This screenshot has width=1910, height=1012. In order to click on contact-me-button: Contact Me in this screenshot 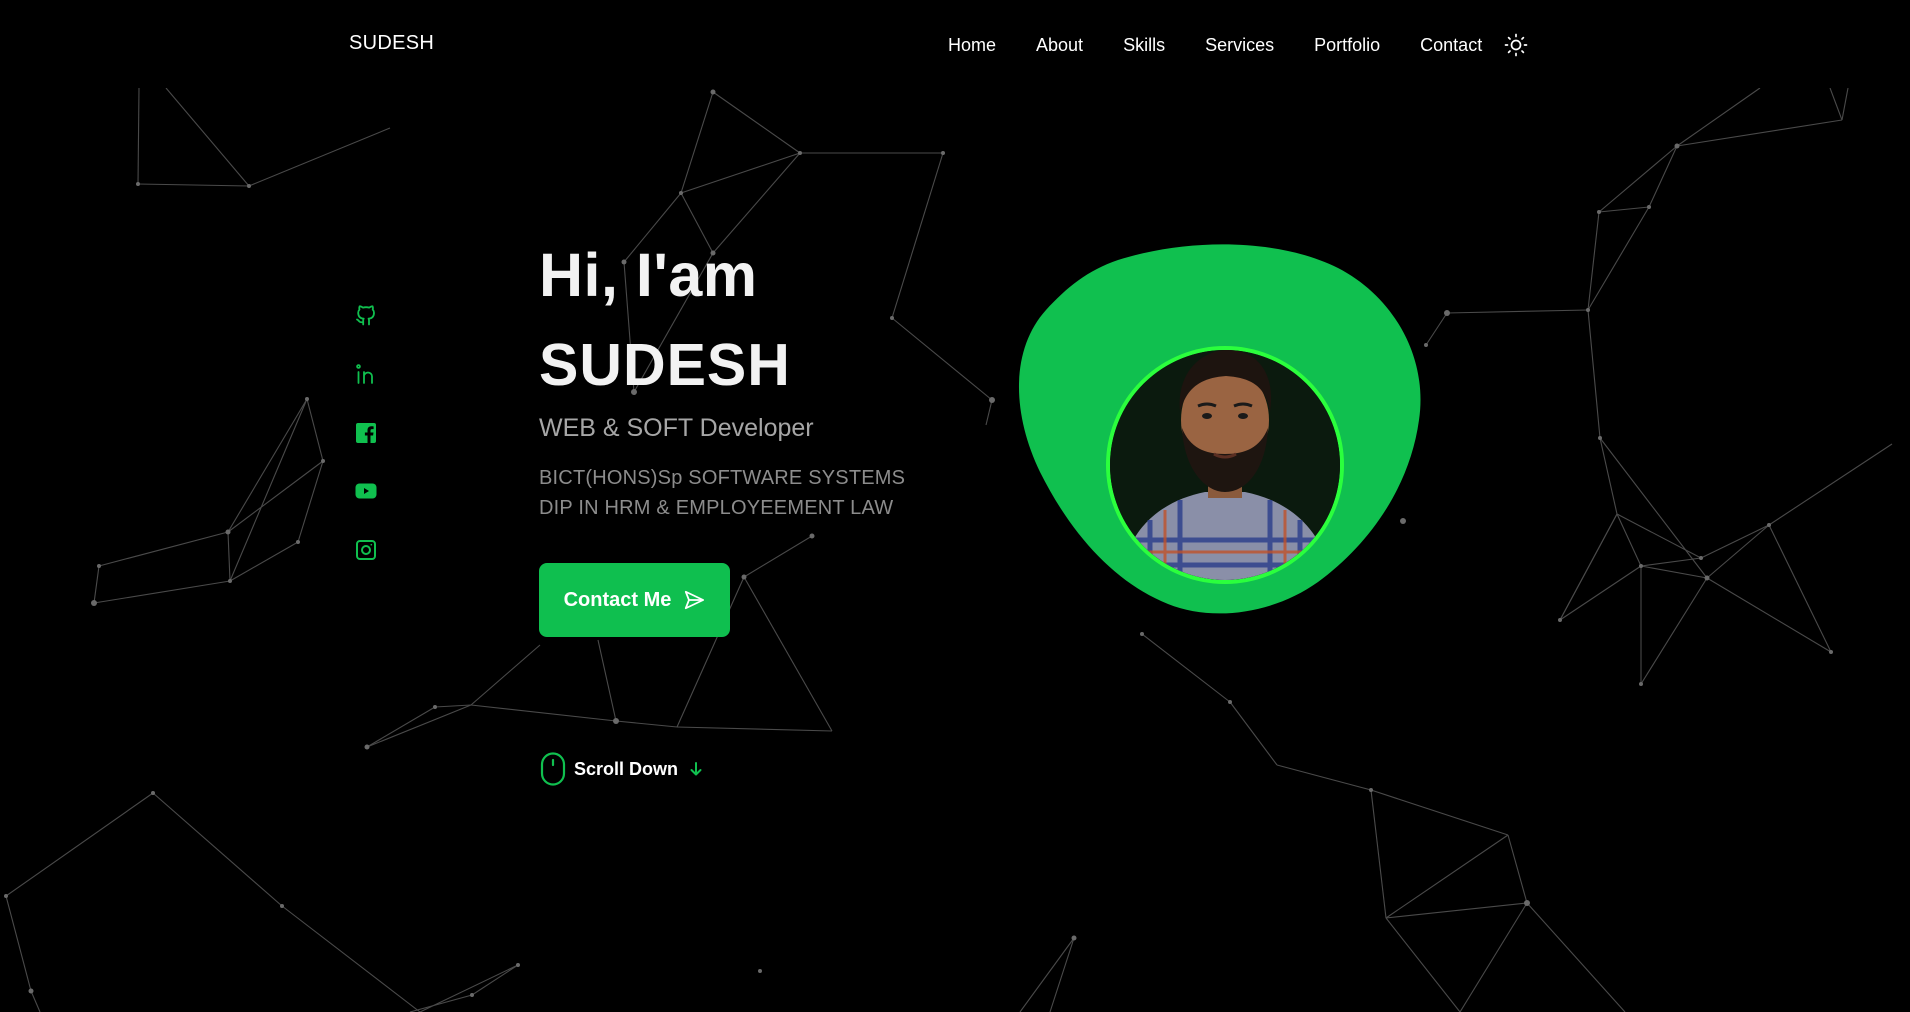, I will do `click(634, 600)`.